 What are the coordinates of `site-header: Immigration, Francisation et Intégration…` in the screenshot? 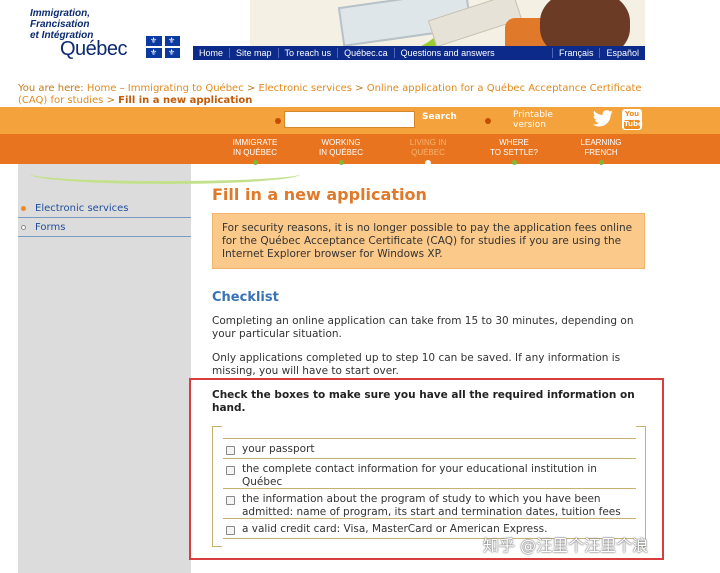 It's located at (360, 31).